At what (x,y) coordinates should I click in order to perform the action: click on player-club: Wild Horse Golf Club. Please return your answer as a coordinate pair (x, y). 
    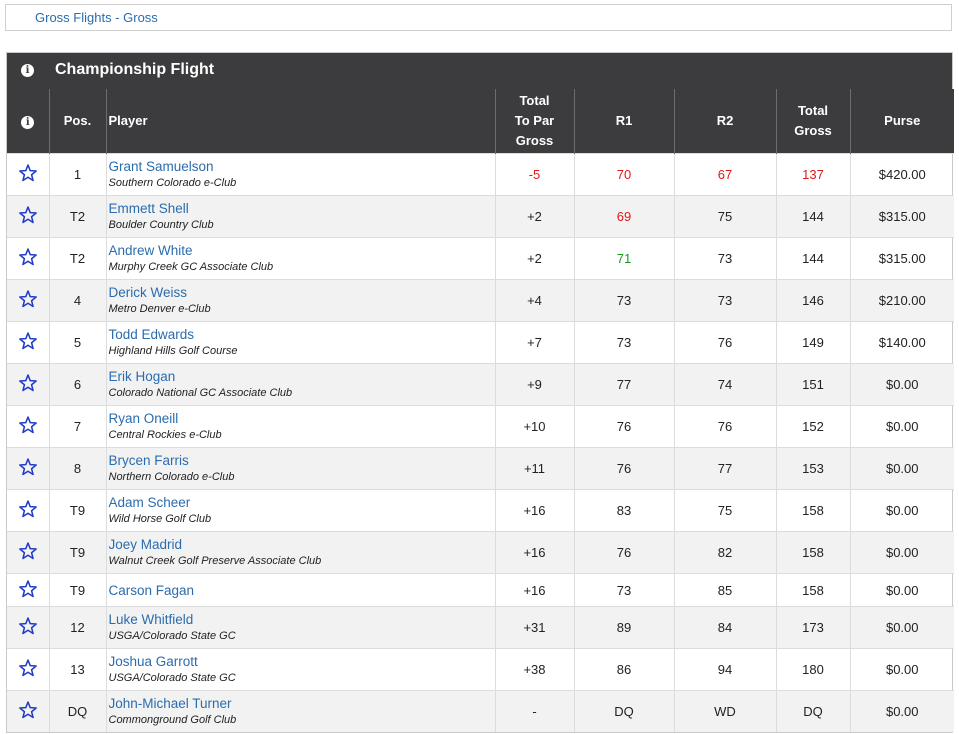
    Looking at the image, I should click on (160, 519).